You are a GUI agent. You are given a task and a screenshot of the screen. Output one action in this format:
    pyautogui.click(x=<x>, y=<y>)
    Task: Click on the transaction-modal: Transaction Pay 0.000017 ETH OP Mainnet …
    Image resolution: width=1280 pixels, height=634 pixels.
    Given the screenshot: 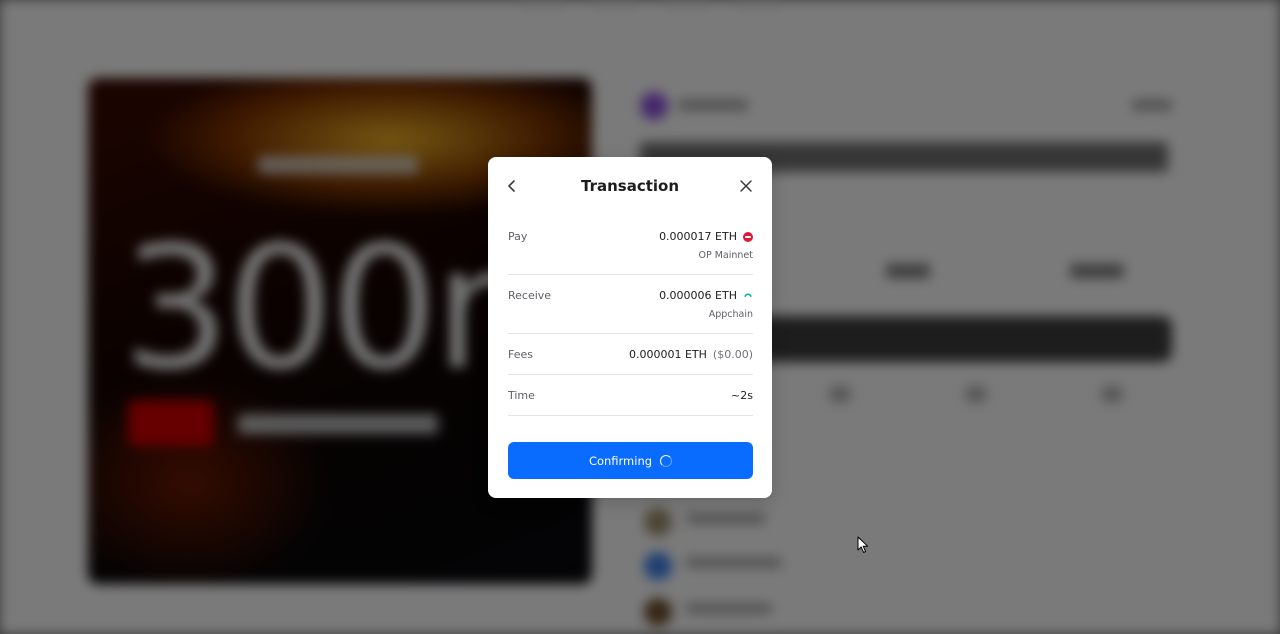 What is the action you would take?
    pyautogui.click(x=630, y=327)
    